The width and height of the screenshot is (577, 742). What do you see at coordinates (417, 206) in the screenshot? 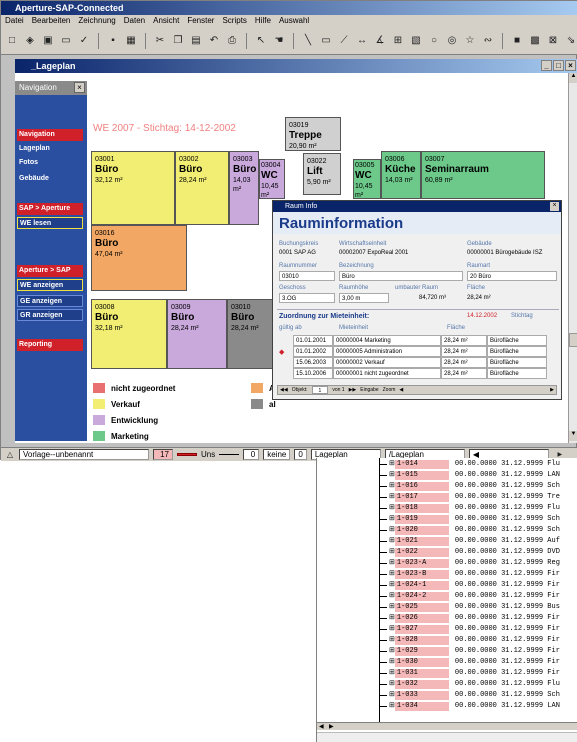
I see `dialog-titlebar: Raum Info ×` at bounding box center [417, 206].